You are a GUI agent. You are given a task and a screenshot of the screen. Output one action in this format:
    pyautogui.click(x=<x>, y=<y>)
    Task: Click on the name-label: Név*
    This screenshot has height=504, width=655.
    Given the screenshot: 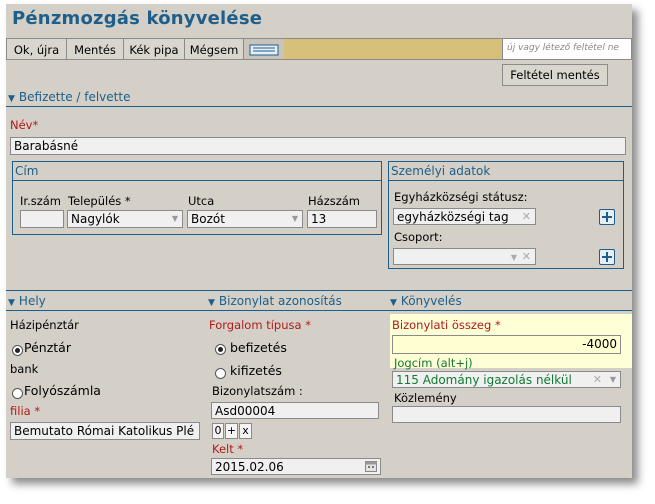 What is the action you would take?
    pyautogui.click(x=24, y=125)
    